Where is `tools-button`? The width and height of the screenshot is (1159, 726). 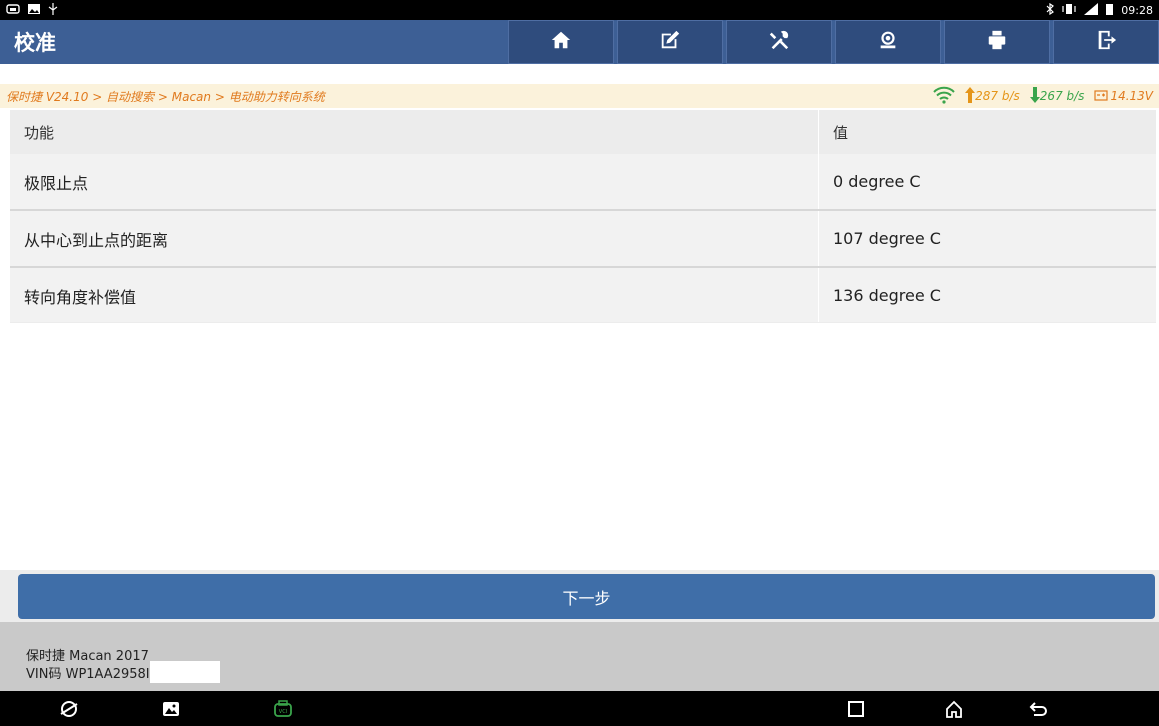 tools-button is located at coordinates (779, 42).